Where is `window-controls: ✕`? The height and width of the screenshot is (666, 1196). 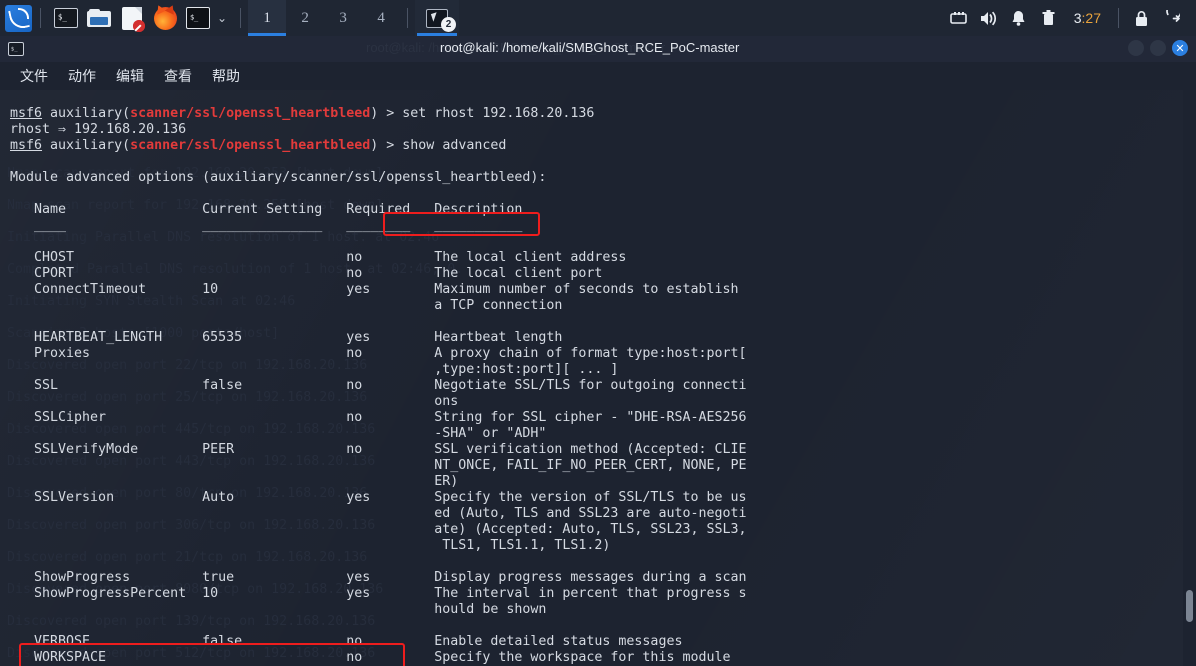
window-controls: ✕ is located at coordinates (1158, 48).